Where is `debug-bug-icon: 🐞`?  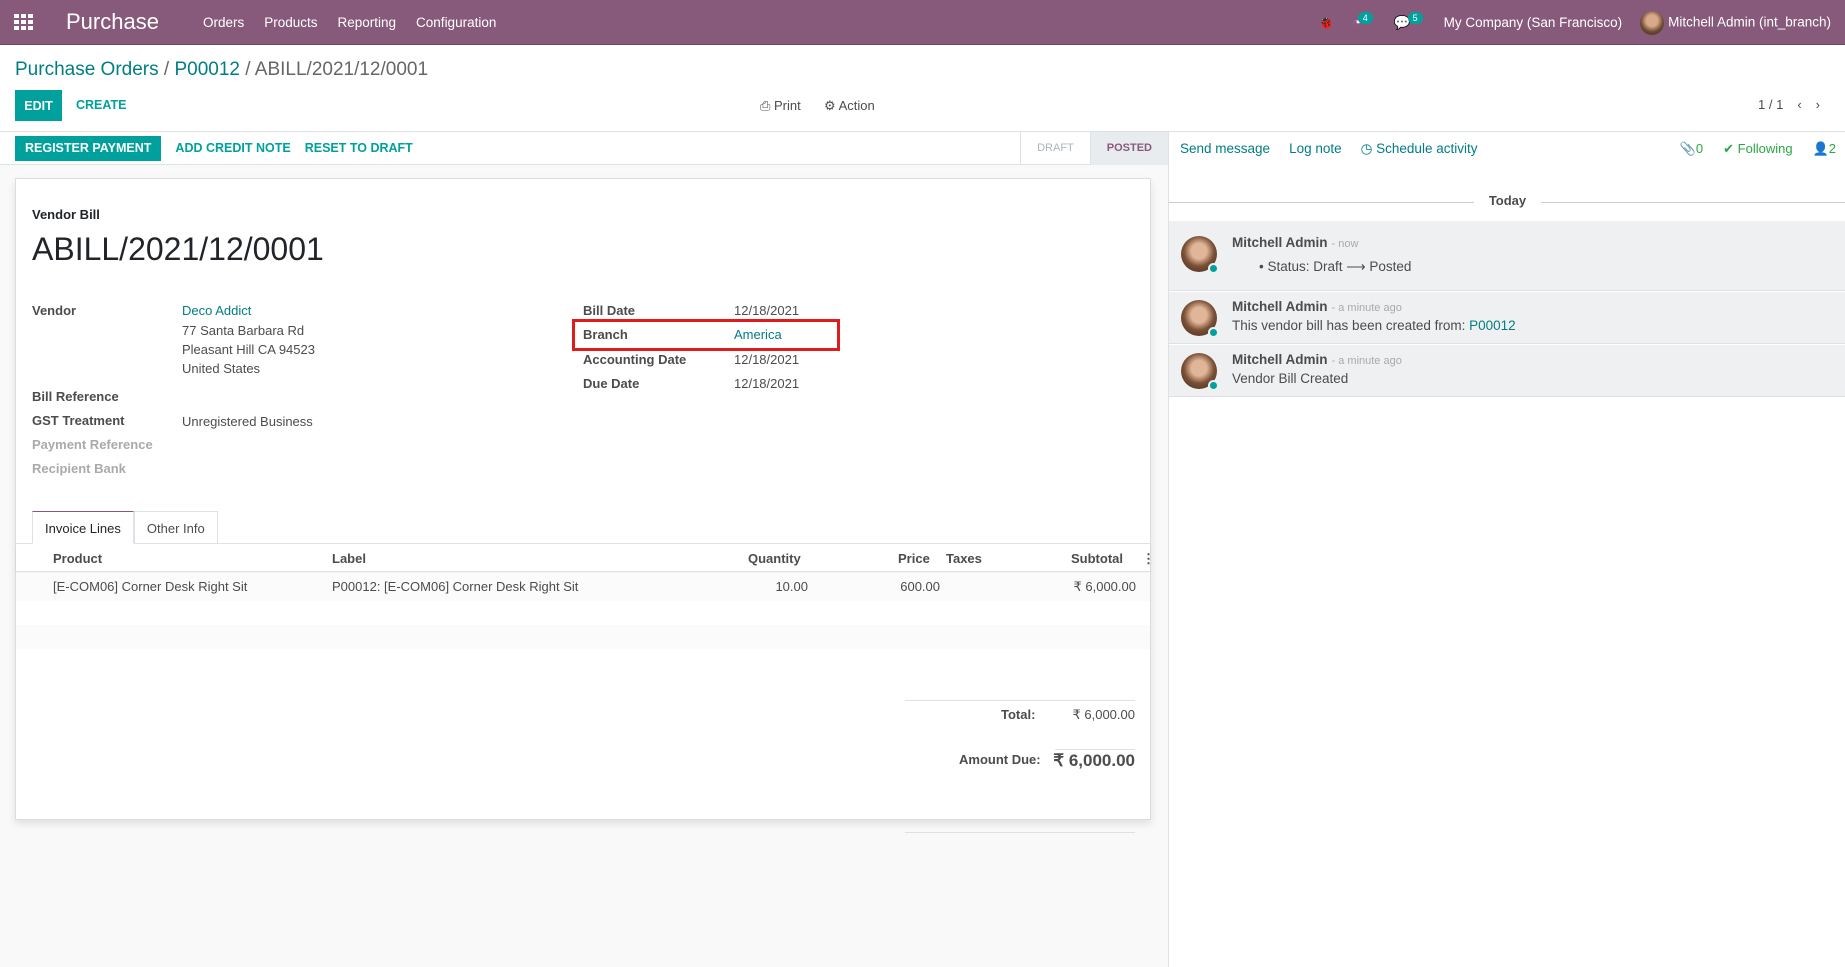
debug-bug-icon: 🐞 is located at coordinates (1326, 23).